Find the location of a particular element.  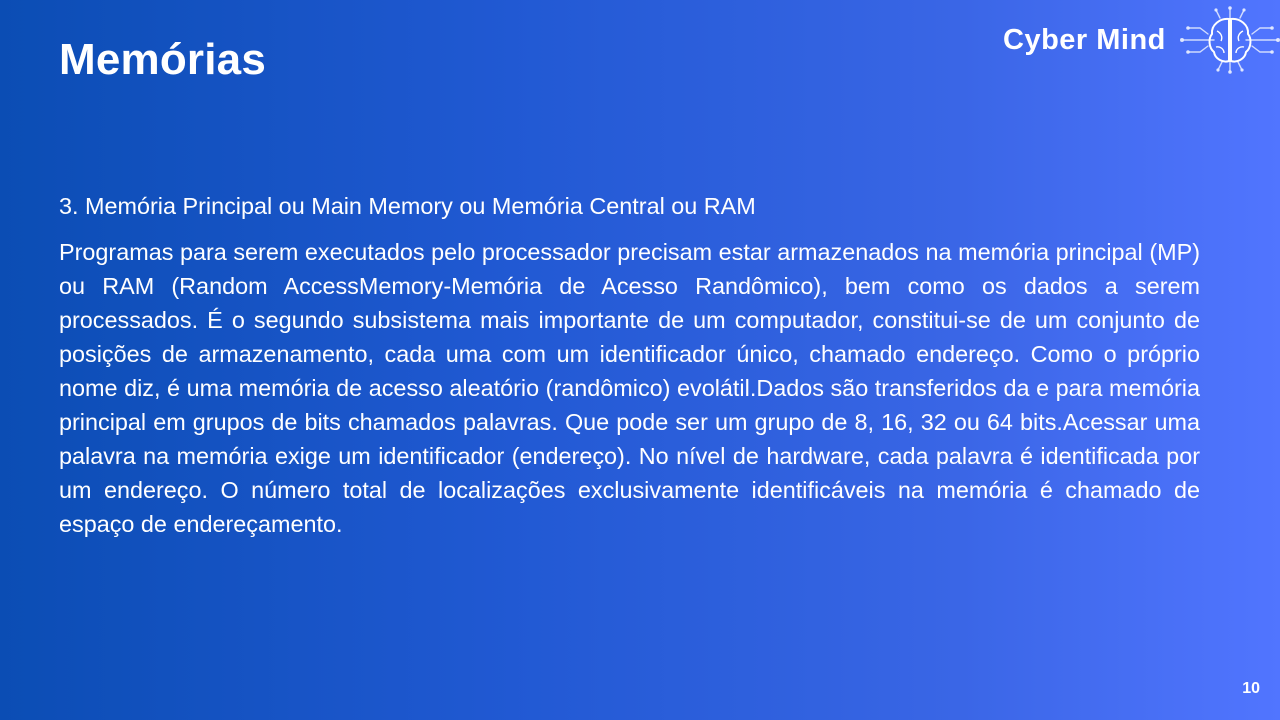

logo-text: Cyber Mind is located at coordinates (1084, 39).